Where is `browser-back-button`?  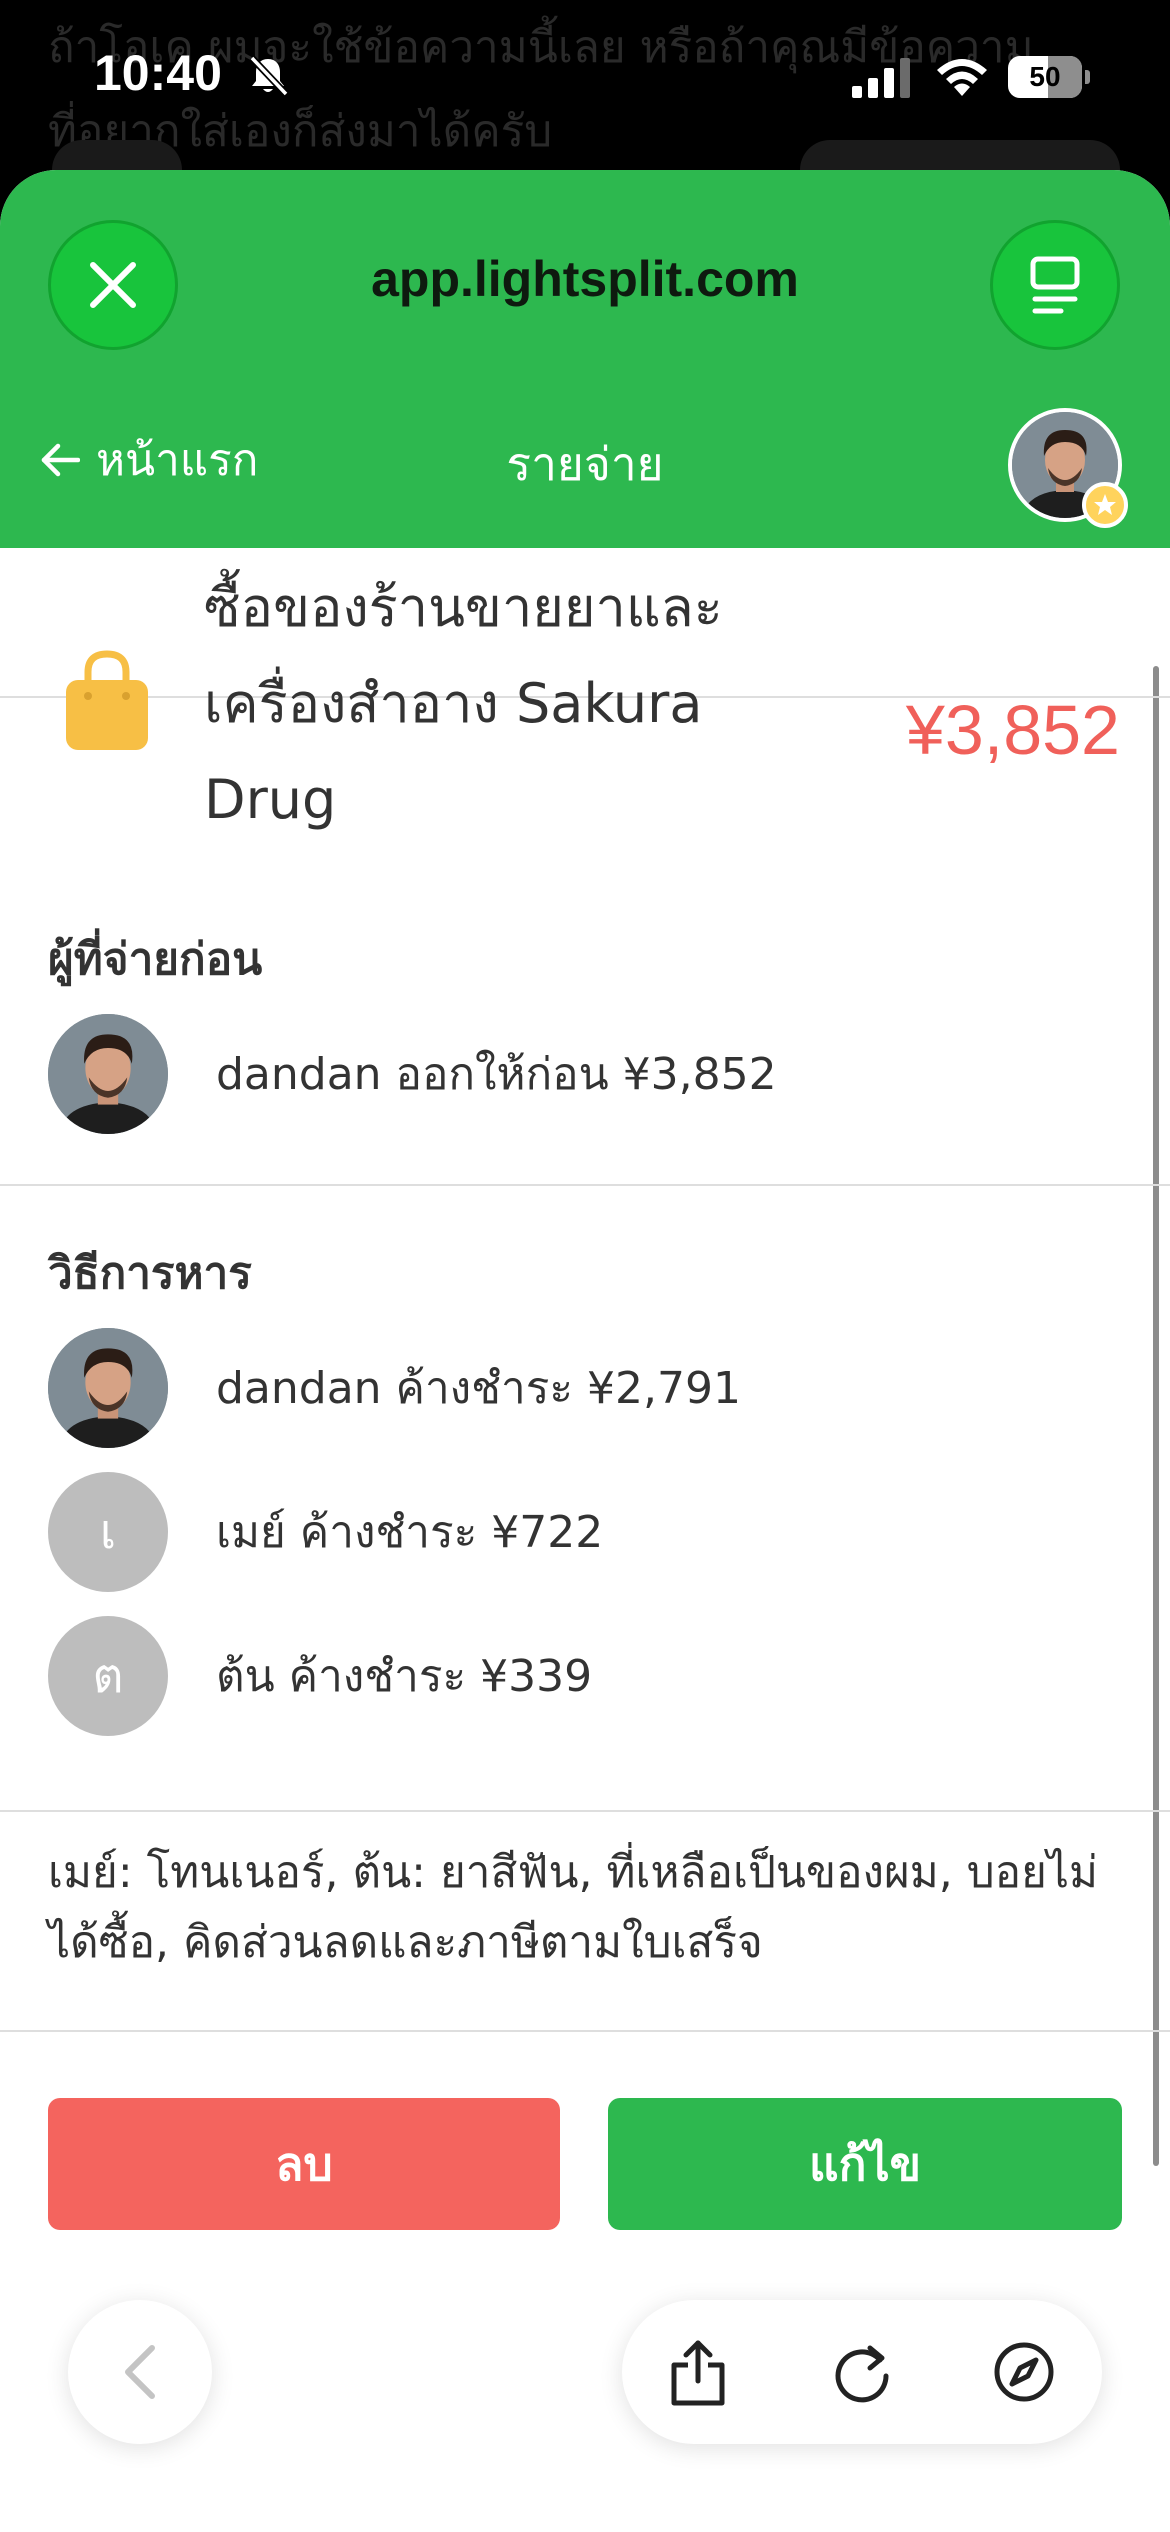 browser-back-button is located at coordinates (140, 2372).